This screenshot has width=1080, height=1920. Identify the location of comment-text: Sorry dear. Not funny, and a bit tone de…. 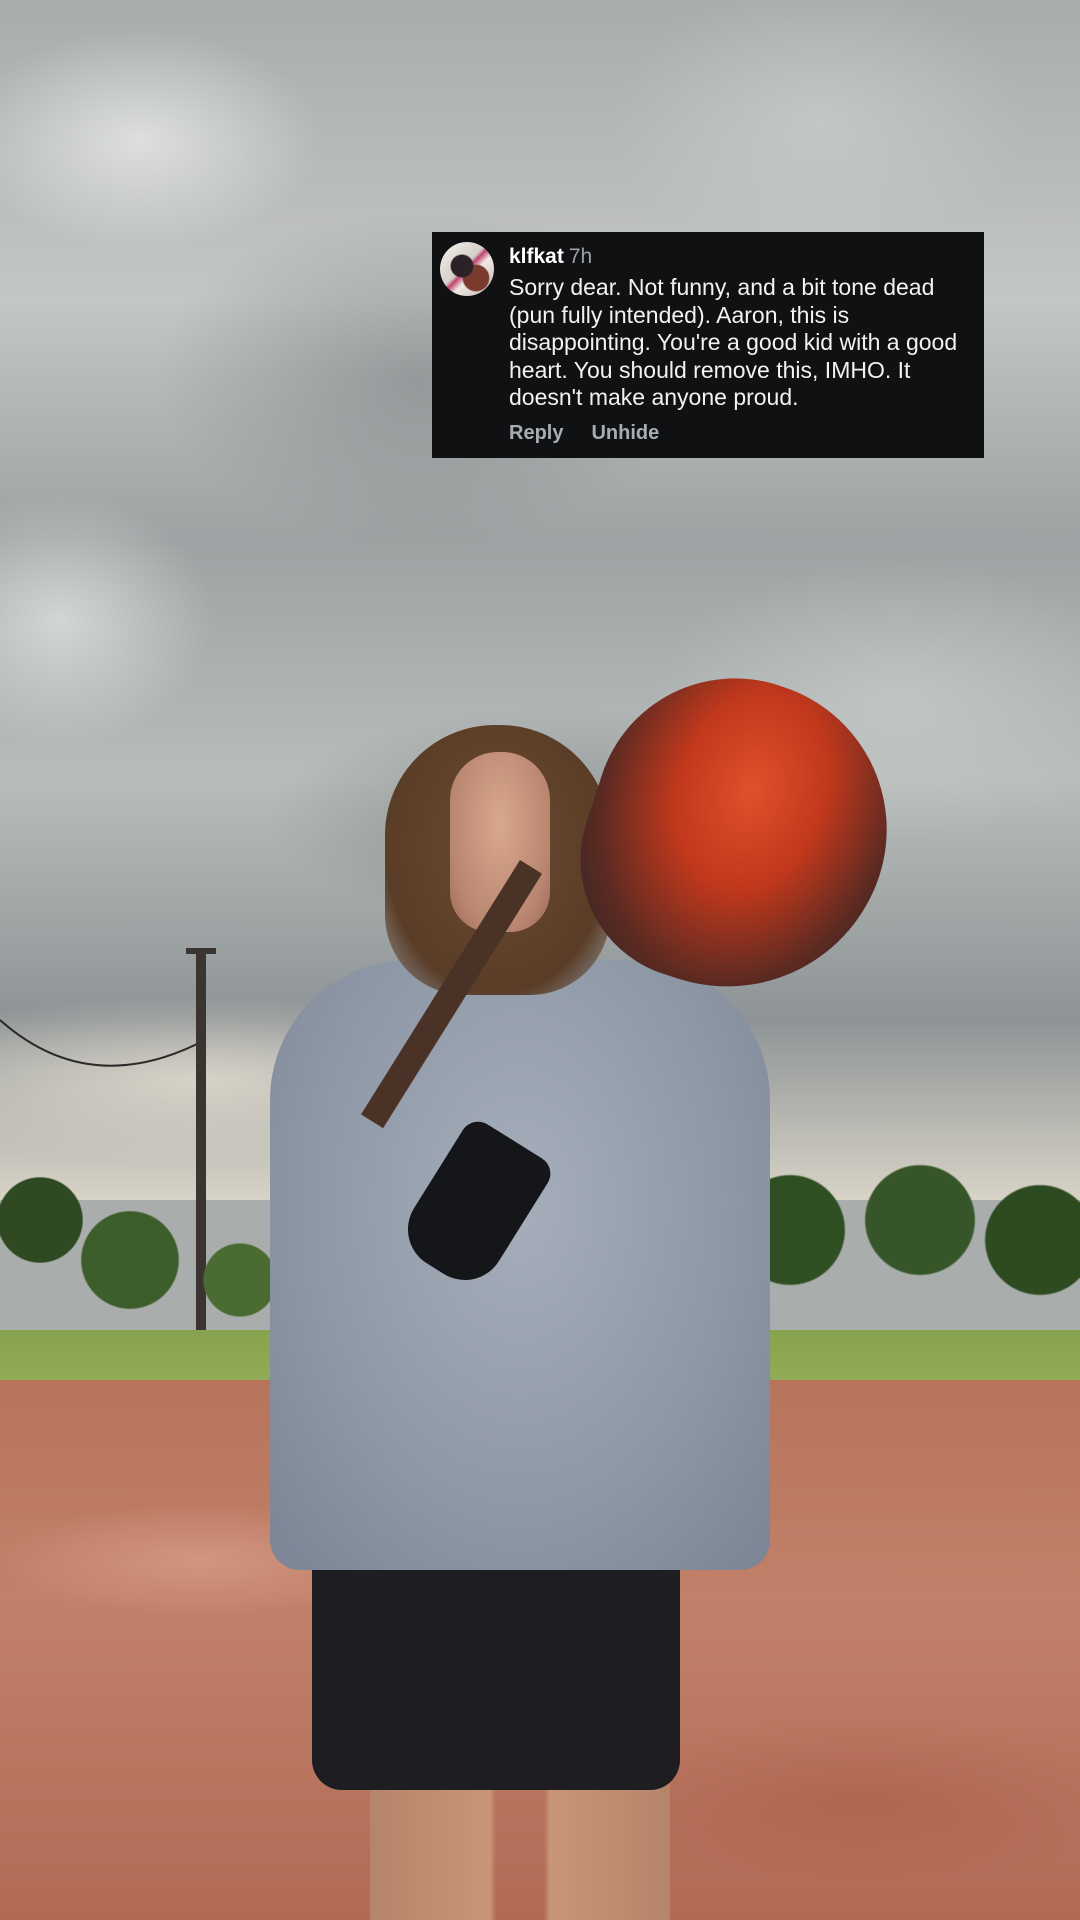
(733, 342).